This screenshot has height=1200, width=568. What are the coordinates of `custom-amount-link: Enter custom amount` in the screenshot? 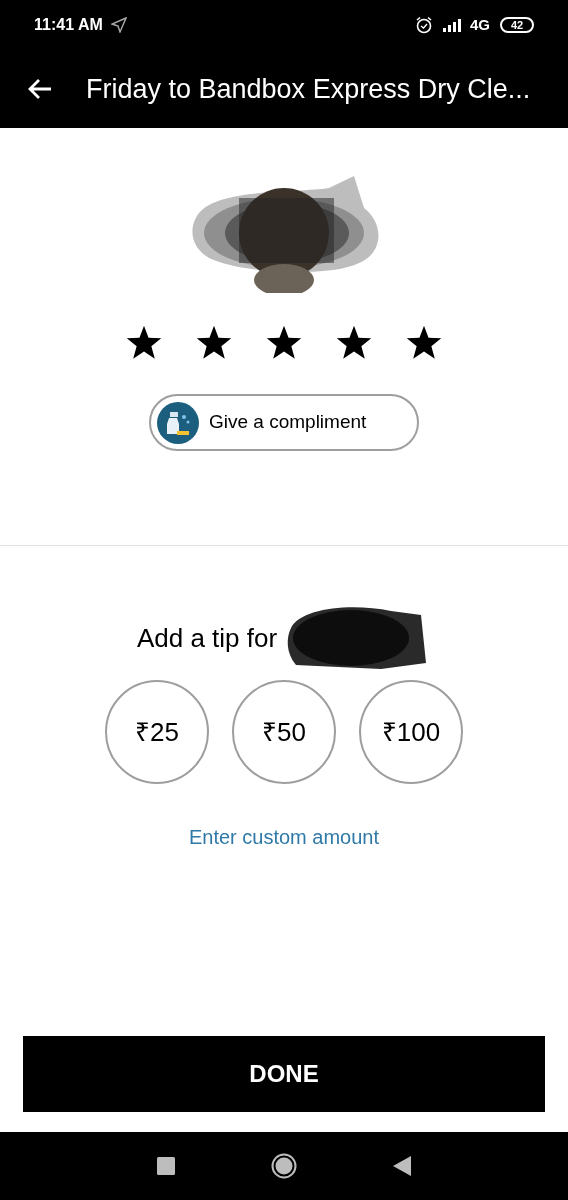 It's located at (284, 837).